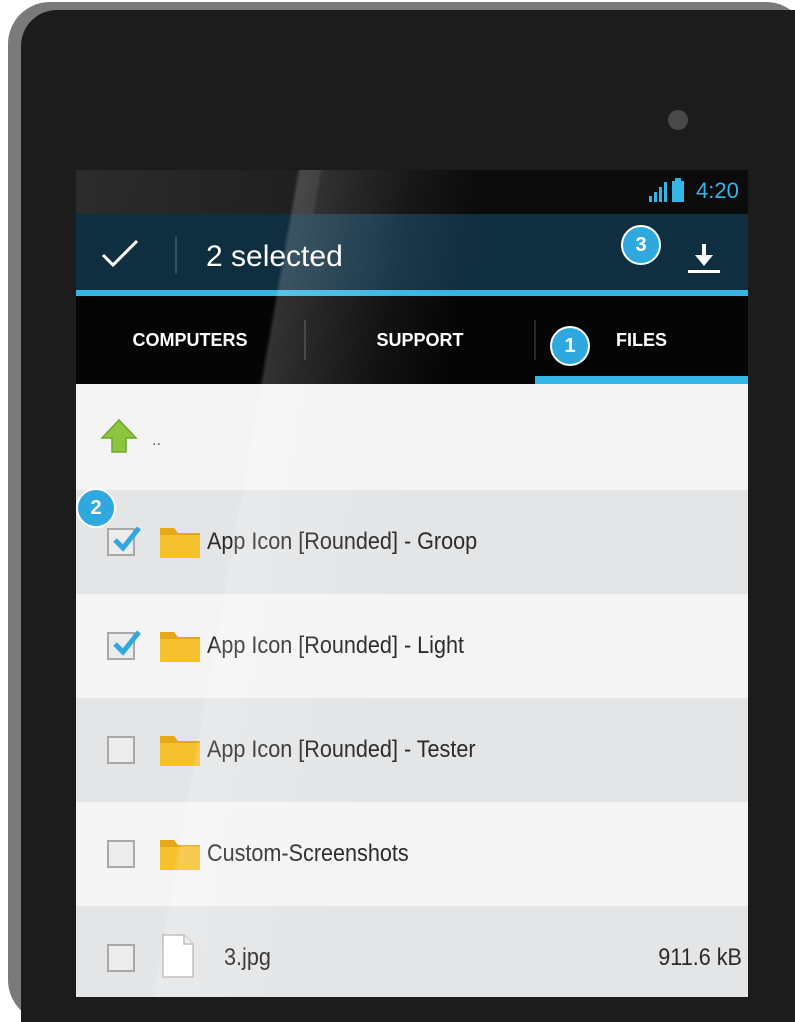  I want to click on list-item: App Icon [Rounded] - Tester, so click(412, 750).